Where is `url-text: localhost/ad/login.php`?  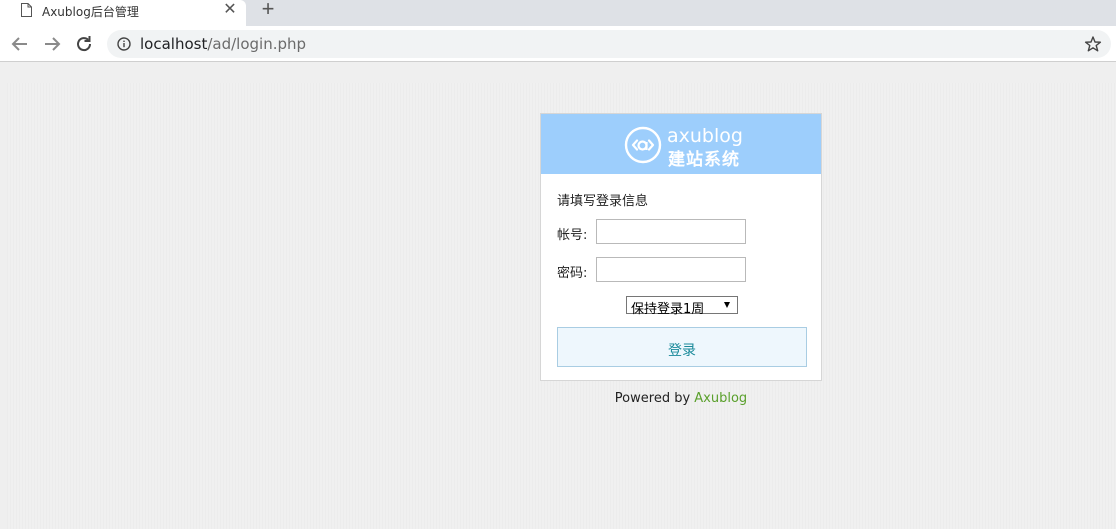 url-text: localhost/ad/login.php is located at coordinates (223, 44).